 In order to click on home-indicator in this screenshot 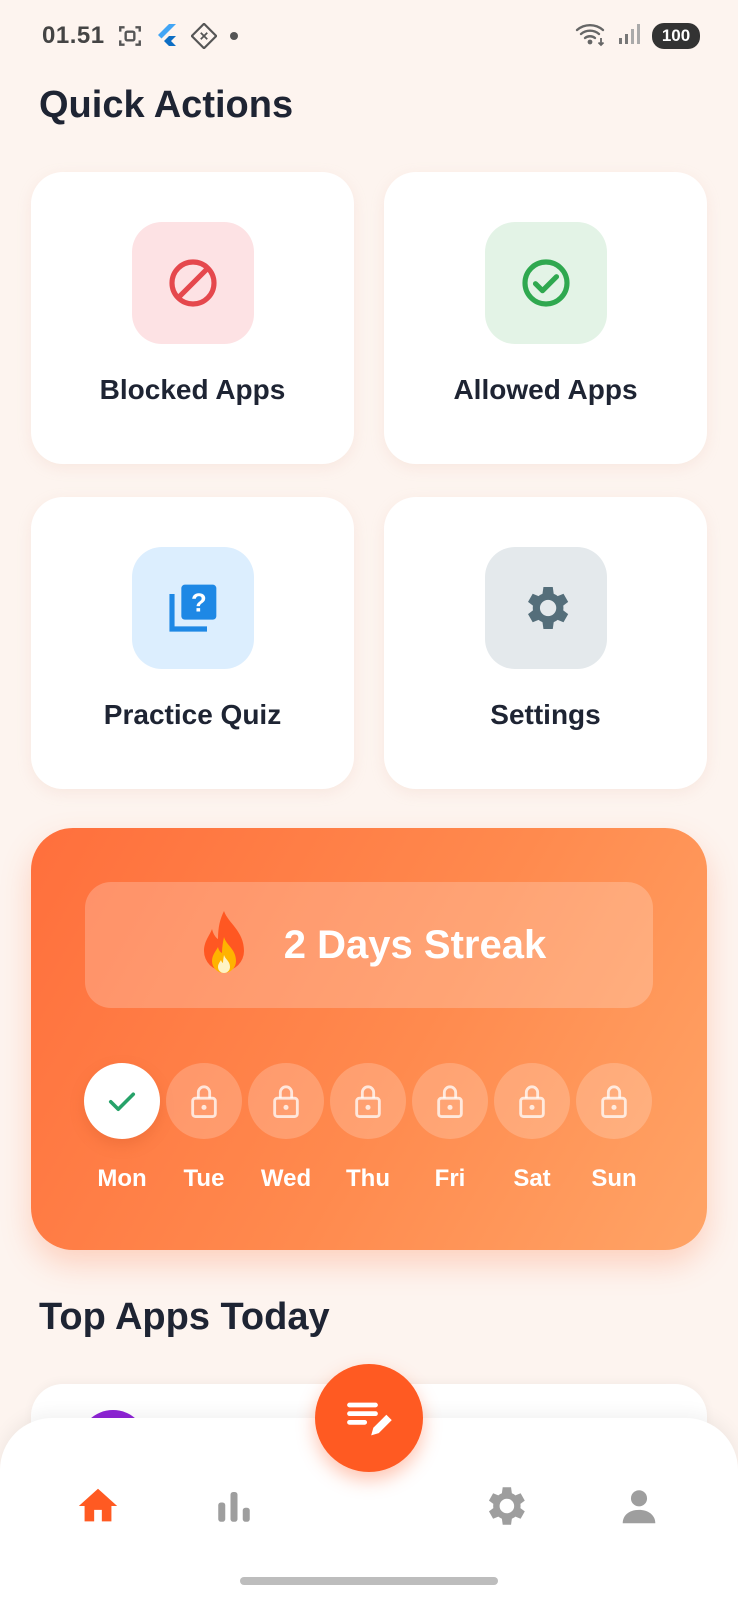, I will do `click(369, 1581)`.